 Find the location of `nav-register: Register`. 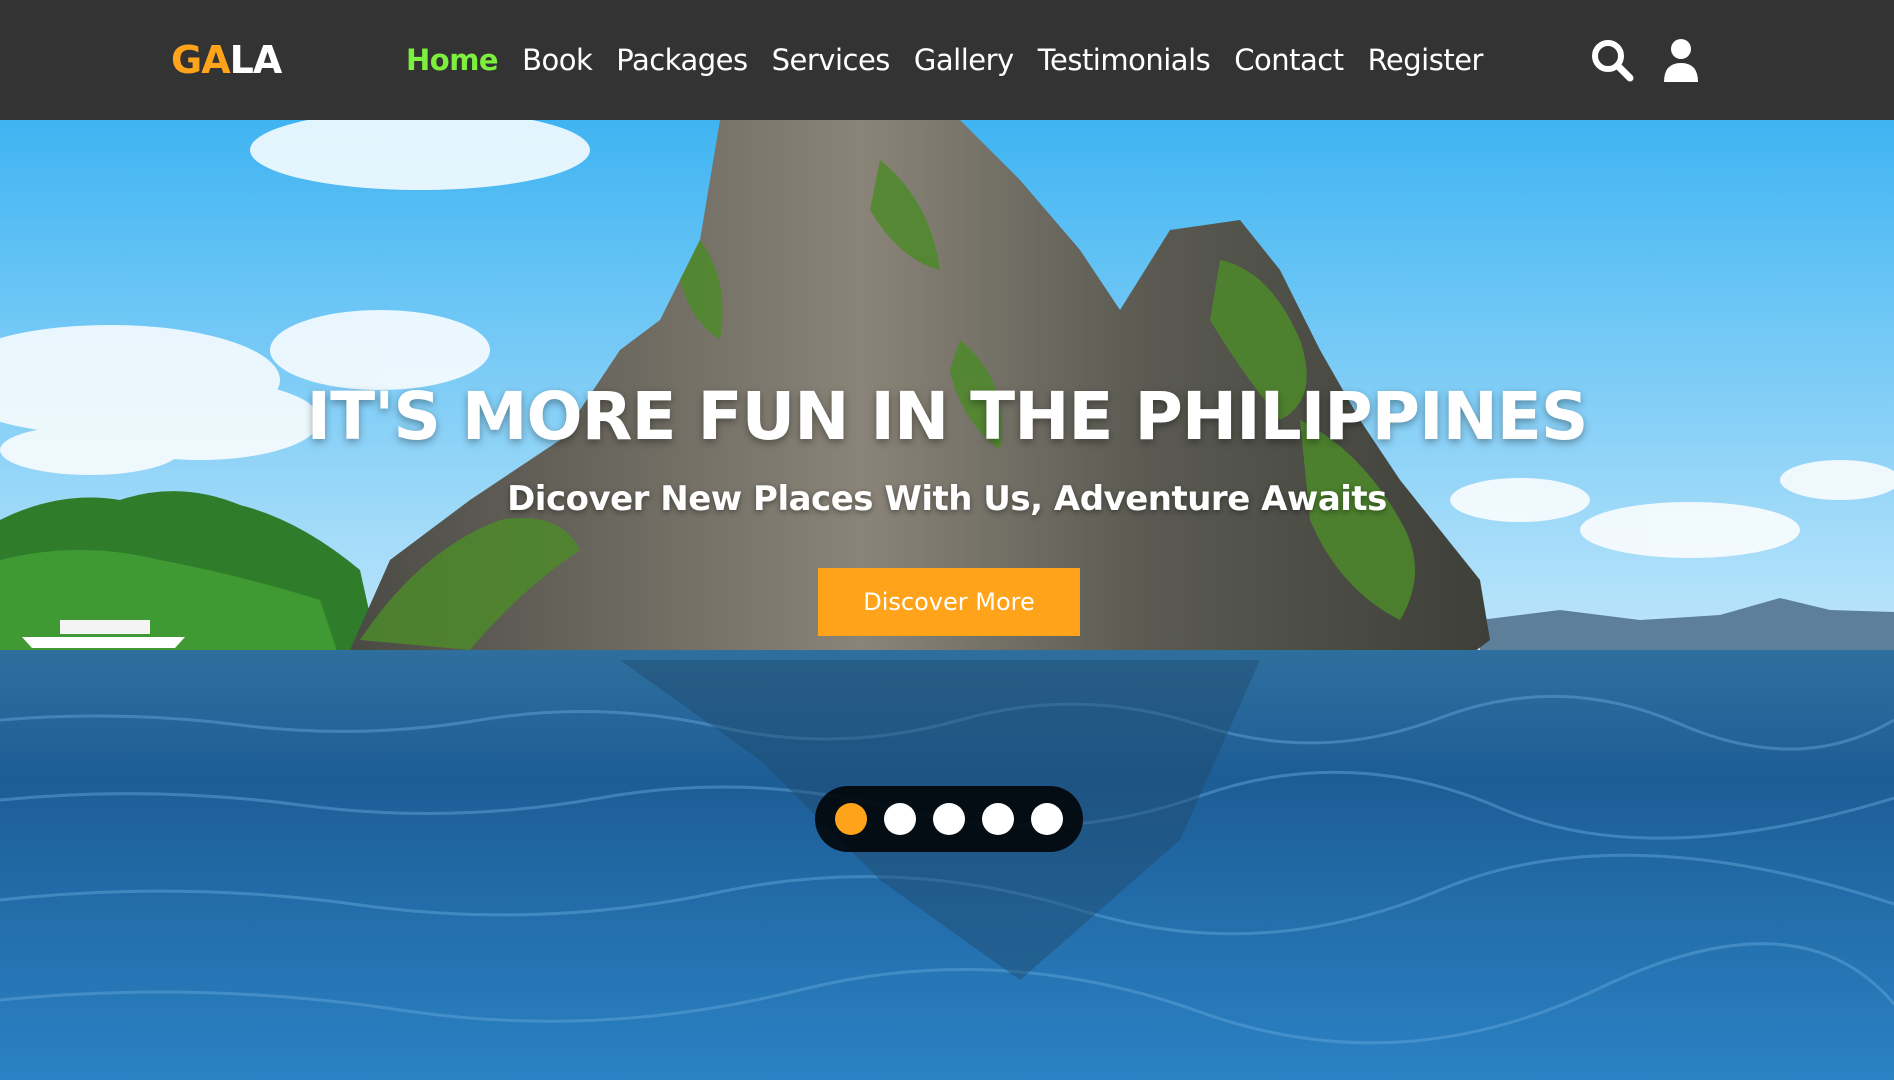

nav-register: Register is located at coordinates (1426, 60).